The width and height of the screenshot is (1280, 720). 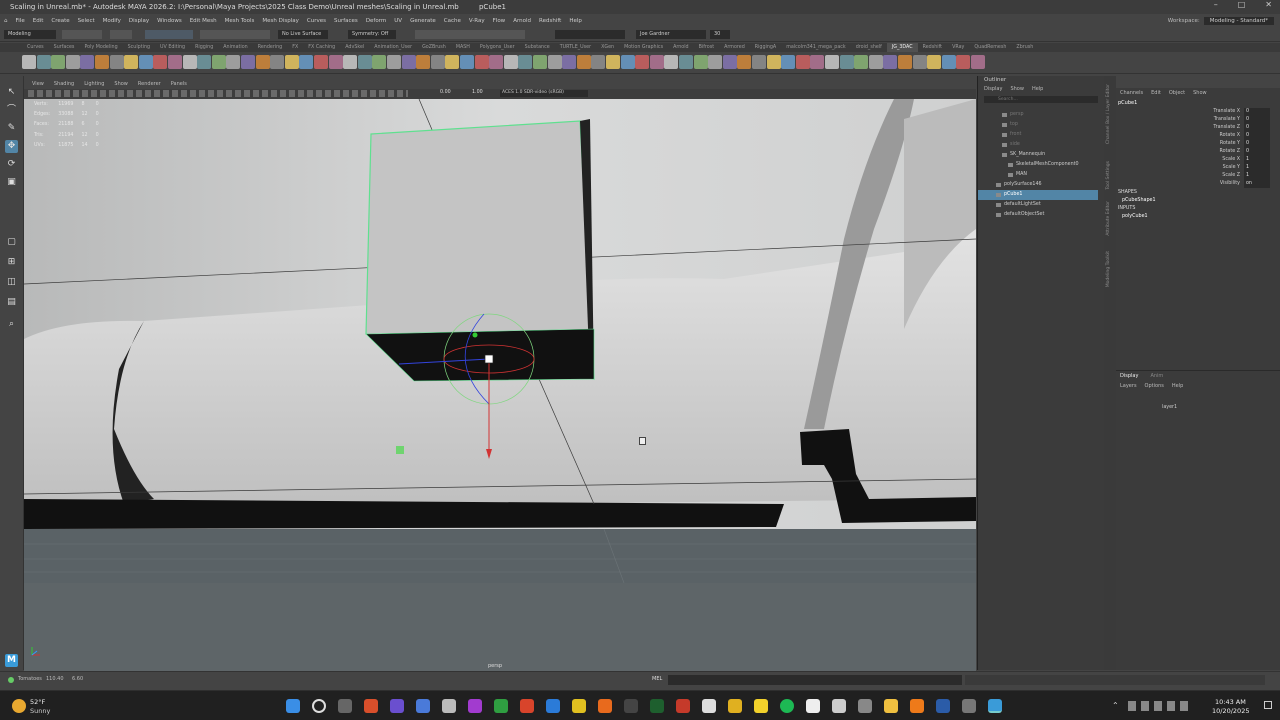 What do you see at coordinates (321, 47) in the screenshot?
I see `shelf-tab: FX Caching` at bounding box center [321, 47].